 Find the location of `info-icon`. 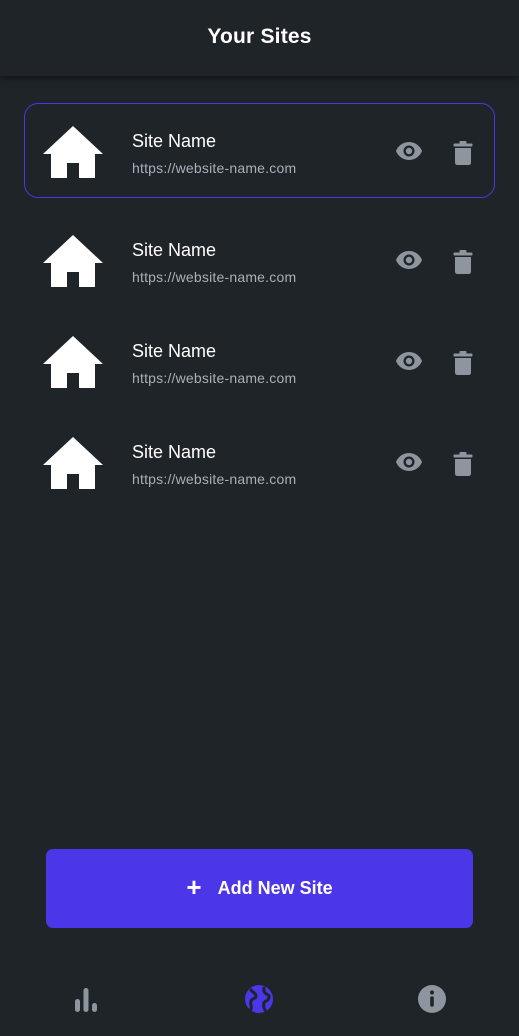

info-icon is located at coordinates (432, 999).